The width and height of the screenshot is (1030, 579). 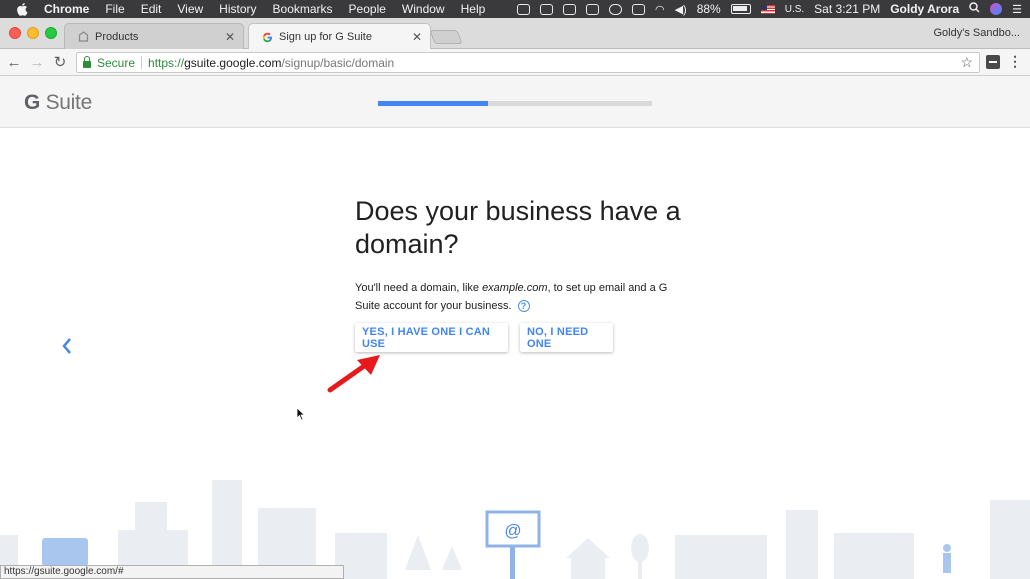 What do you see at coordinates (154, 36) in the screenshot?
I see `tab-products: Products ✕` at bounding box center [154, 36].